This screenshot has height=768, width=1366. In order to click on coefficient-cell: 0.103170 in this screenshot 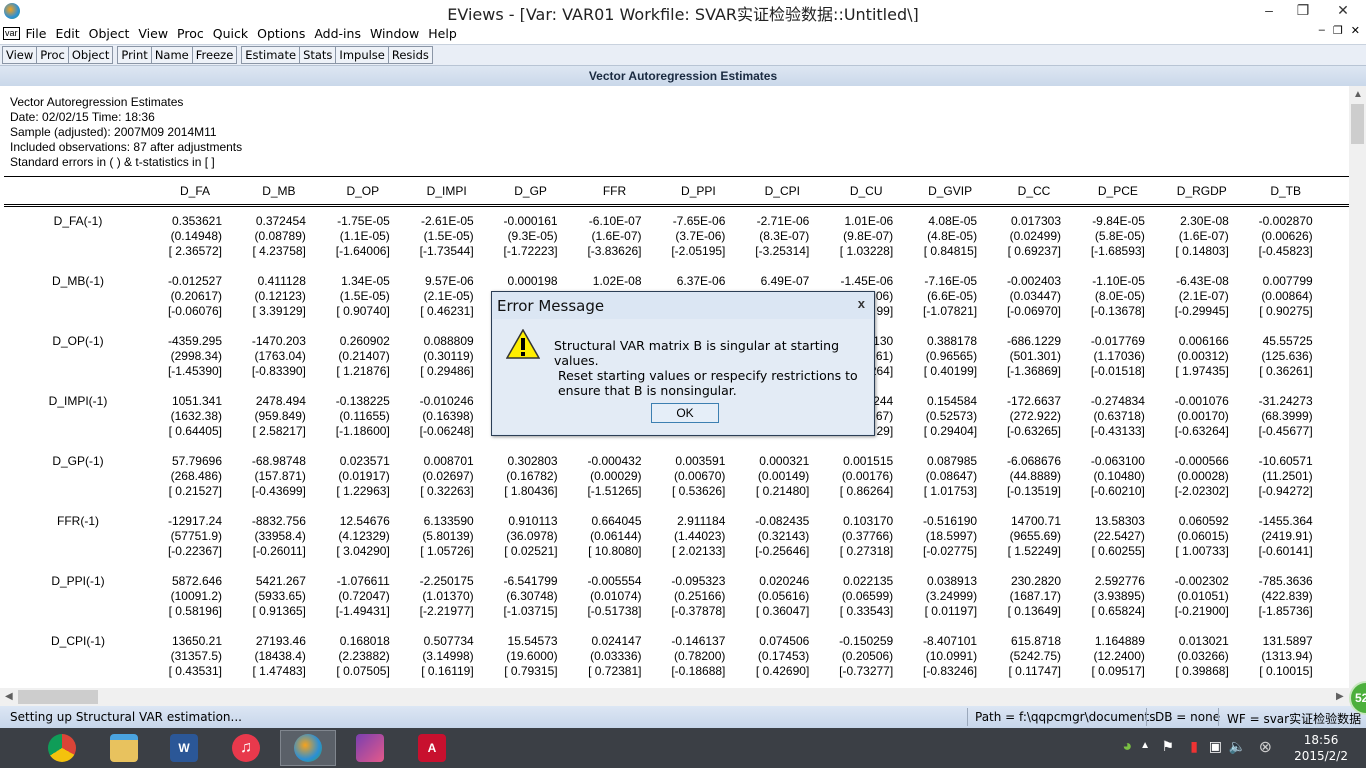, I will do `click(868, 521)`.